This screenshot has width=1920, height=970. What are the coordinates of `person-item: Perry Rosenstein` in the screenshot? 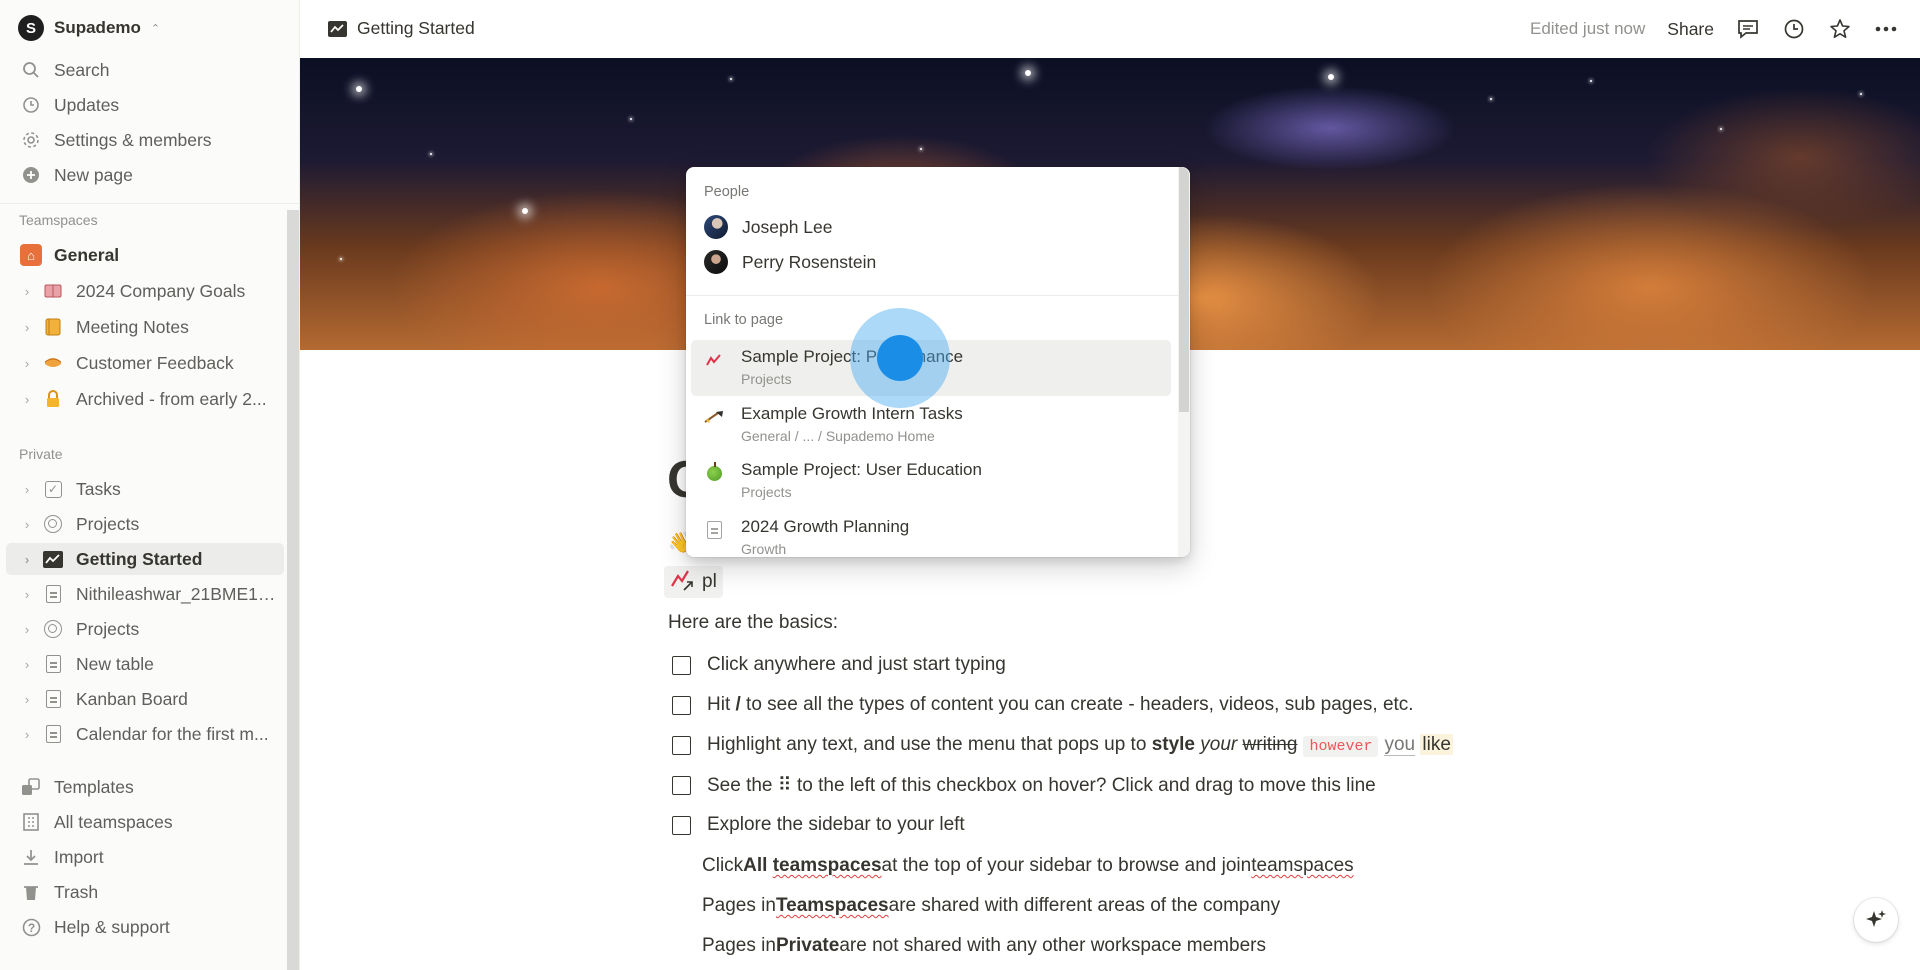 It's located at (790, 262).